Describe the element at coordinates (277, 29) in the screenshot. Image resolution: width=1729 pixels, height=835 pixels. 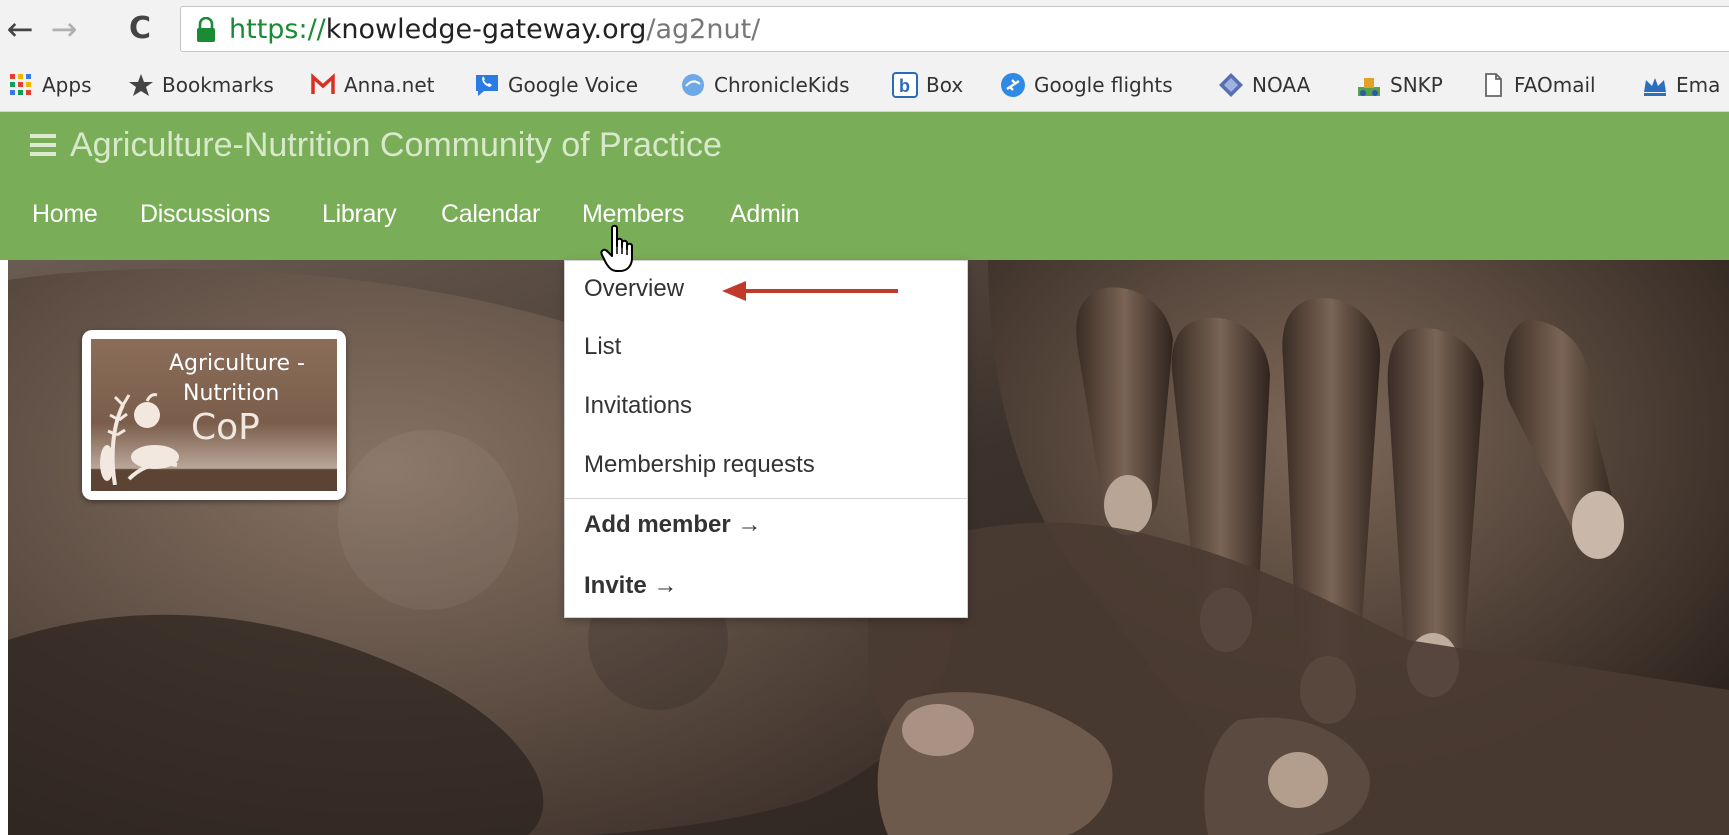
I see `url-scheme: https://` at that location.